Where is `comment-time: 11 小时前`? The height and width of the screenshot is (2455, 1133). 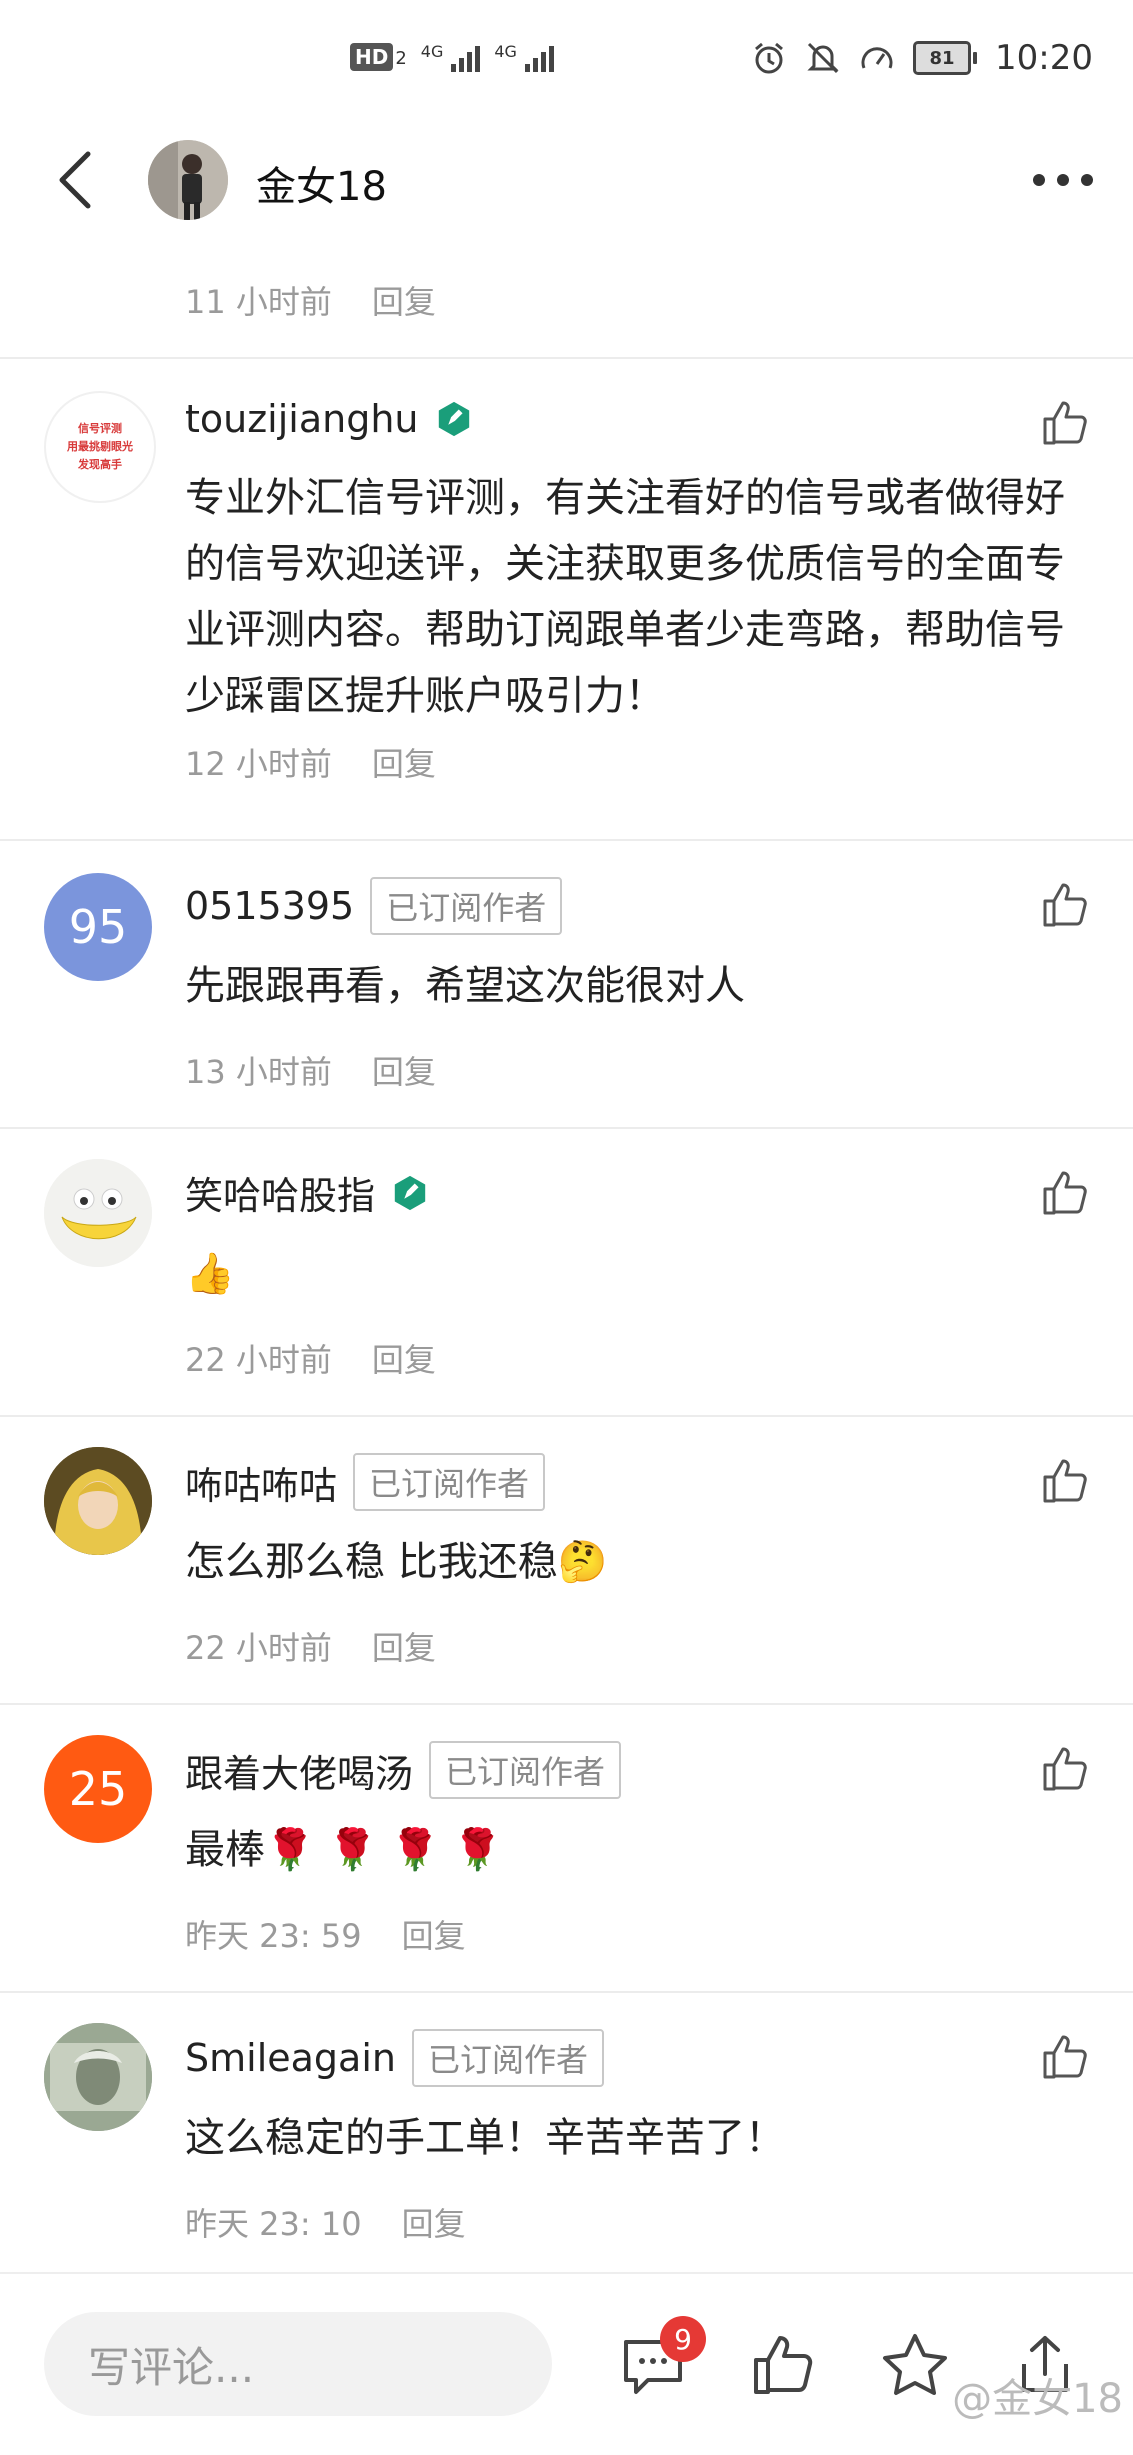
comment-time: 11 小时前 is located at coordinates (258, 302).